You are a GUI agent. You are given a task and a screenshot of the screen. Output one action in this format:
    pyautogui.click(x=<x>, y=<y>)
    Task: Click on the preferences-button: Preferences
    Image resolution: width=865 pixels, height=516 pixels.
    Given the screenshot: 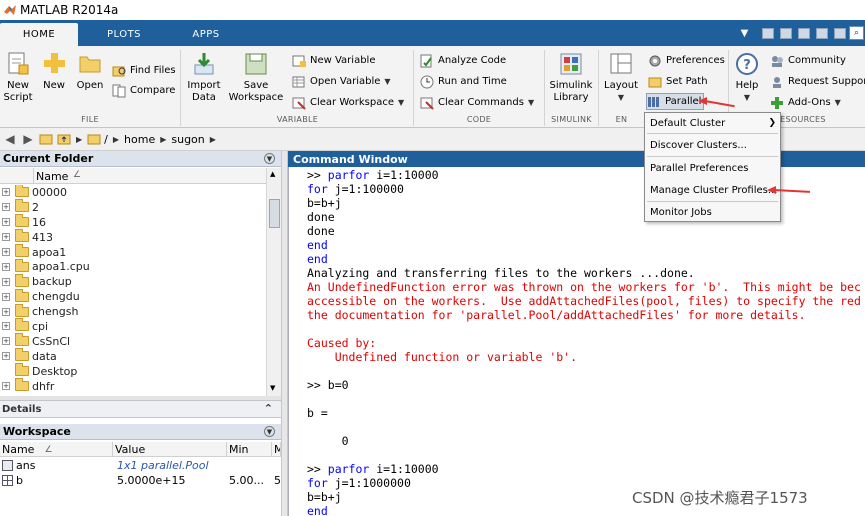 What is the action you would take?
    pyautogui.click(x=686, y=60)
    